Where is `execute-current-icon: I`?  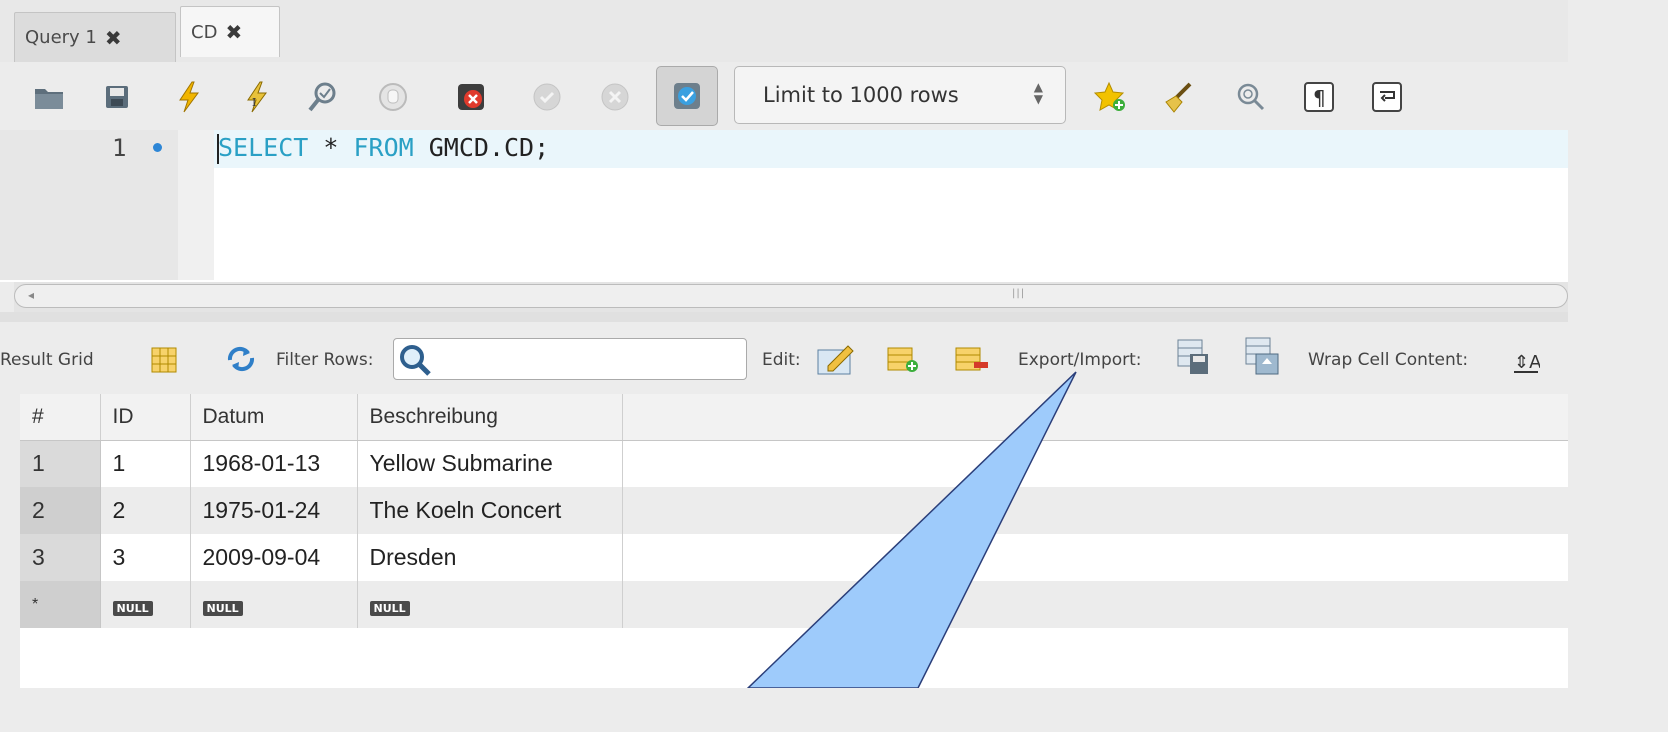
execute-current-icon: I is located at coordinates (257, 97).